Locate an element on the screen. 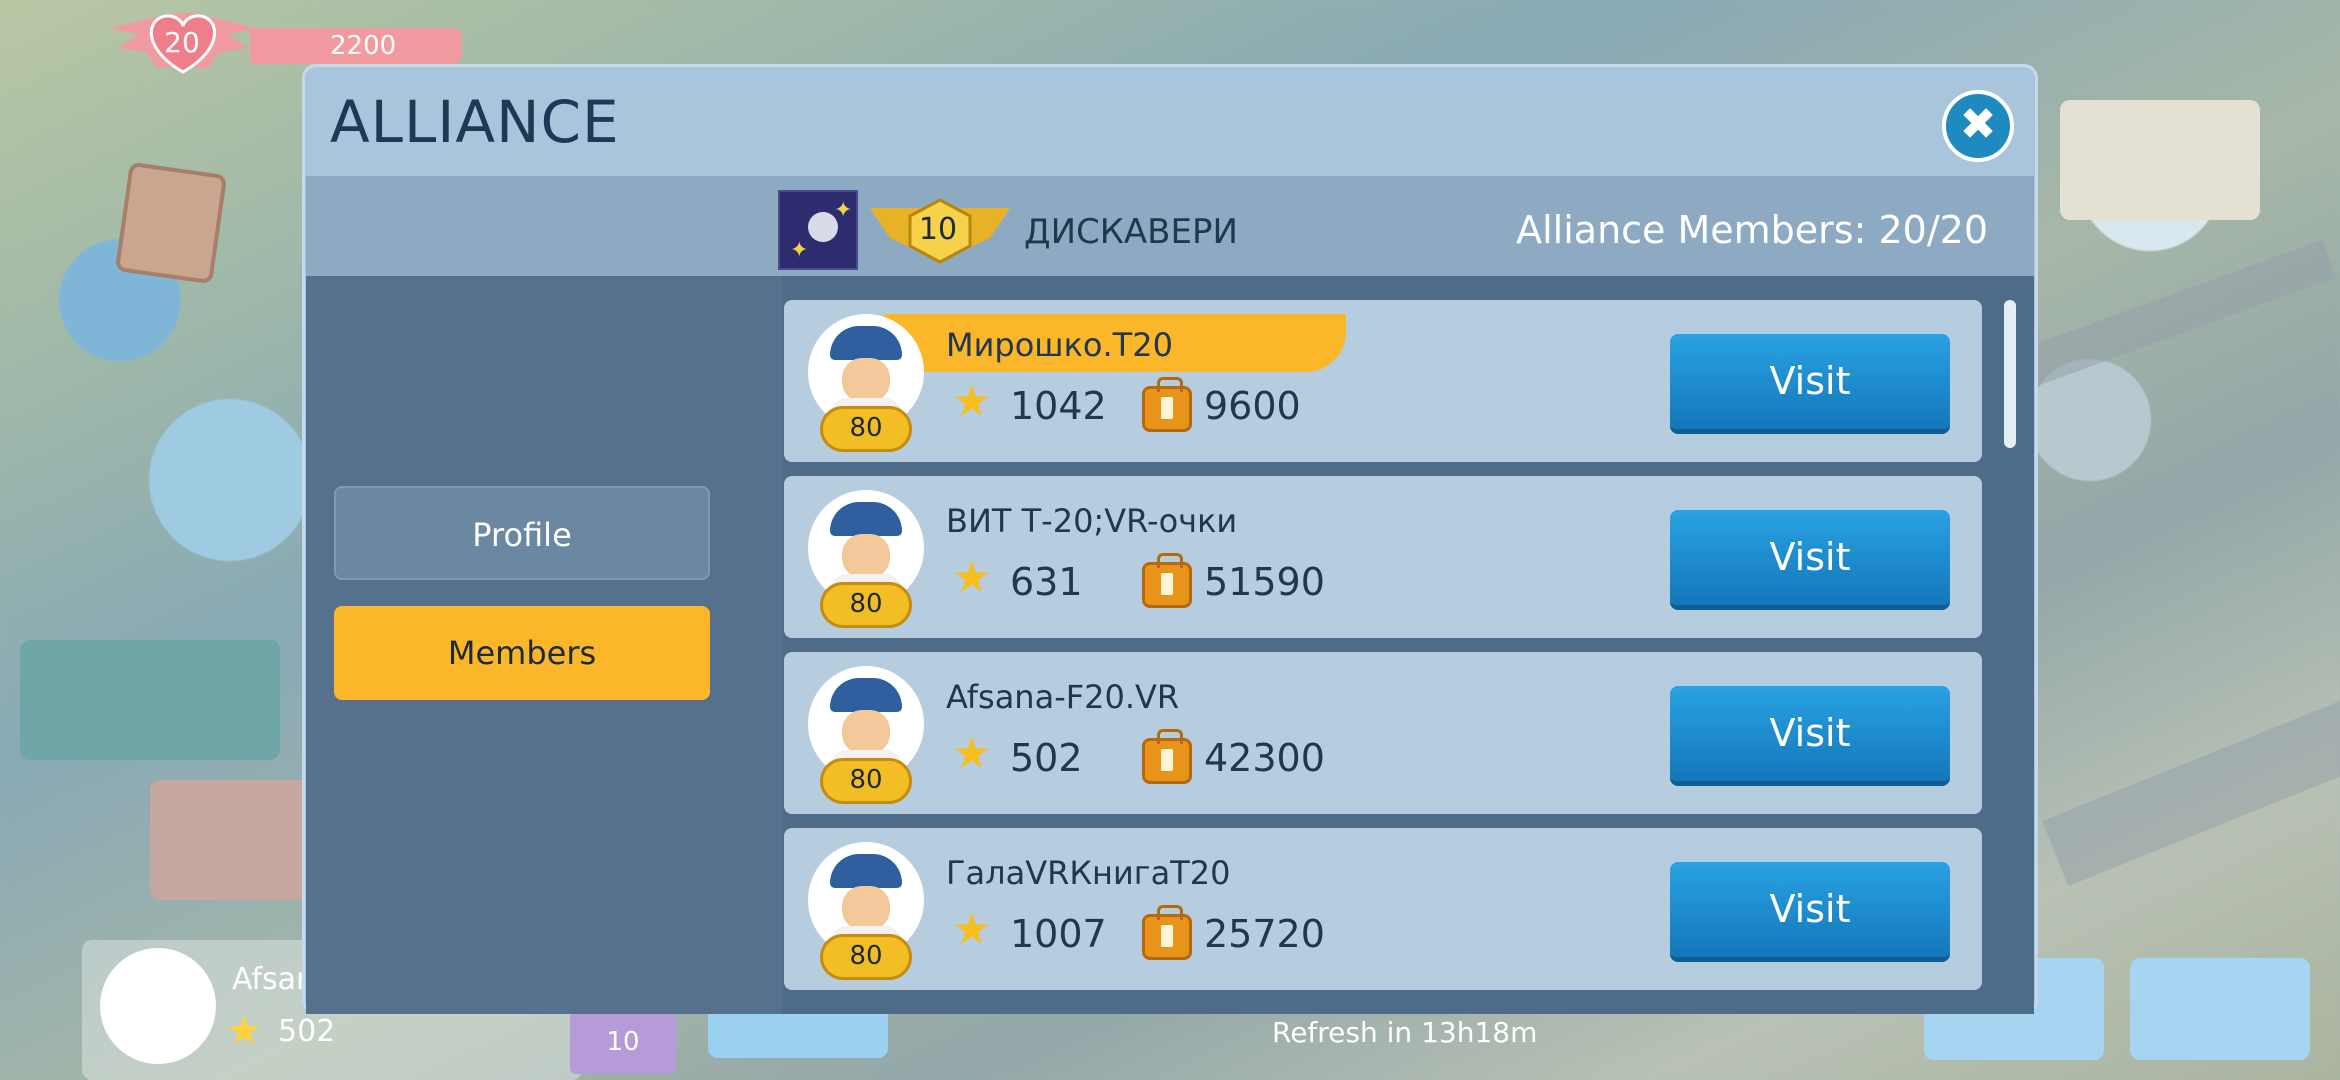 The image size is (2340, 1080). member-stars: 1042 is located at coordinates (1058, 406).